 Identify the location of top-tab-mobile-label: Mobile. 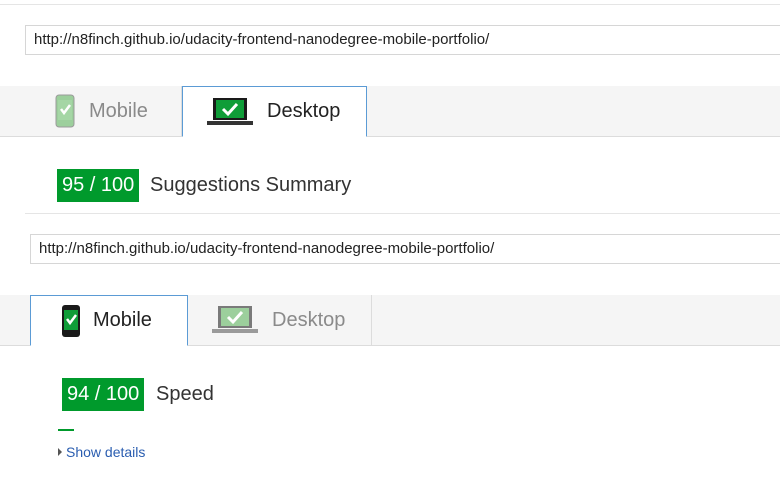
(118, 110).